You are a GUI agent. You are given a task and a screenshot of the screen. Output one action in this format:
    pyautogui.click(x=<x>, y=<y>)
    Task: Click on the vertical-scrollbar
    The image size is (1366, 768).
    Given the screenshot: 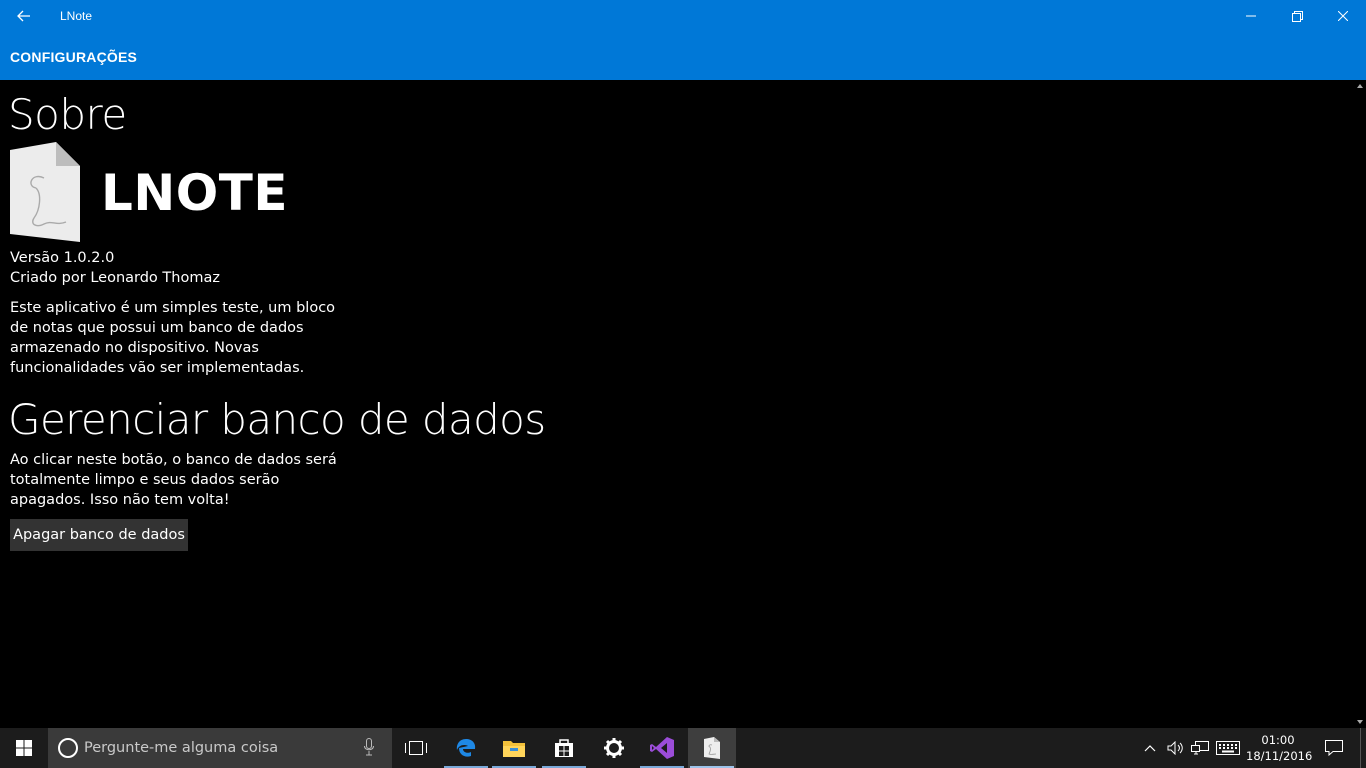 What is the action you would take?
    pyautogui.click(x=1361, y=404)
    